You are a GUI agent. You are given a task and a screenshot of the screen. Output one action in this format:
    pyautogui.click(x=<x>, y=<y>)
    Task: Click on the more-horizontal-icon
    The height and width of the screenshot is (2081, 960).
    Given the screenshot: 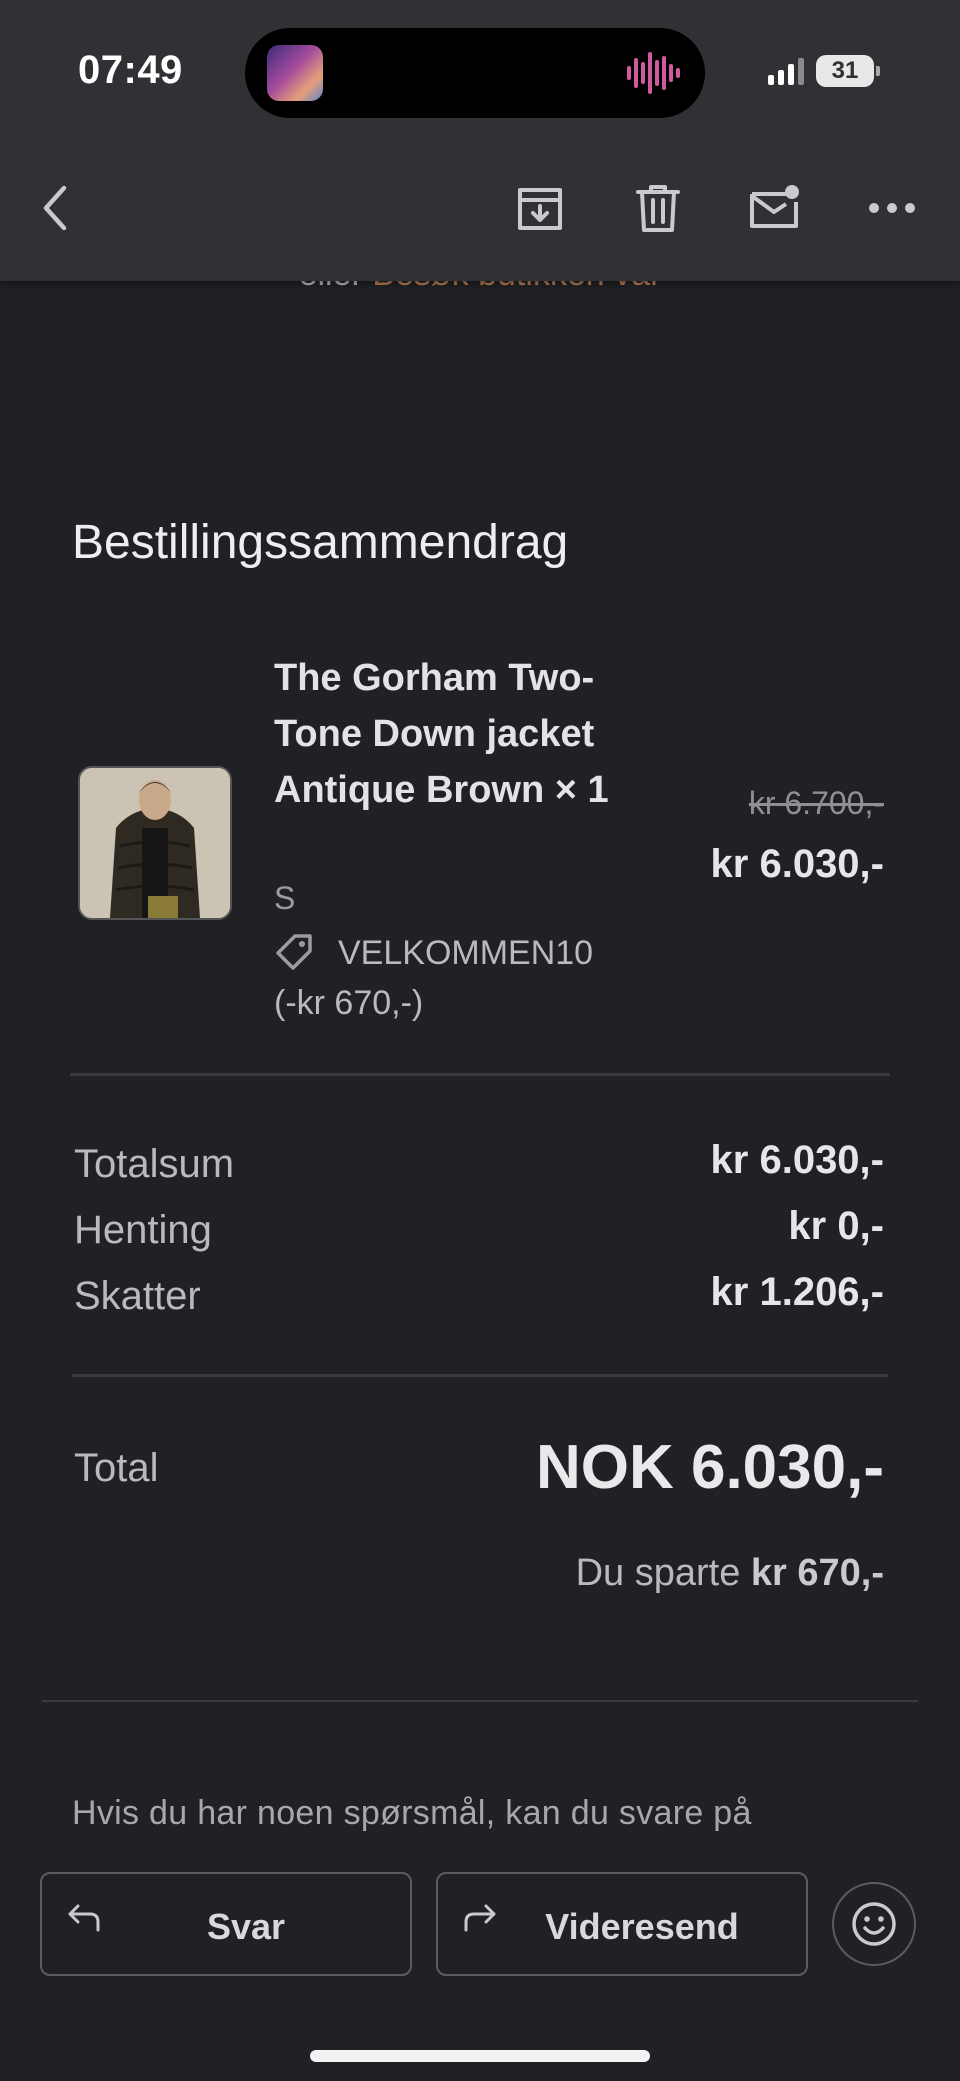 What is the action you would take?
    pyautogui.click(x=892, y=208)
    